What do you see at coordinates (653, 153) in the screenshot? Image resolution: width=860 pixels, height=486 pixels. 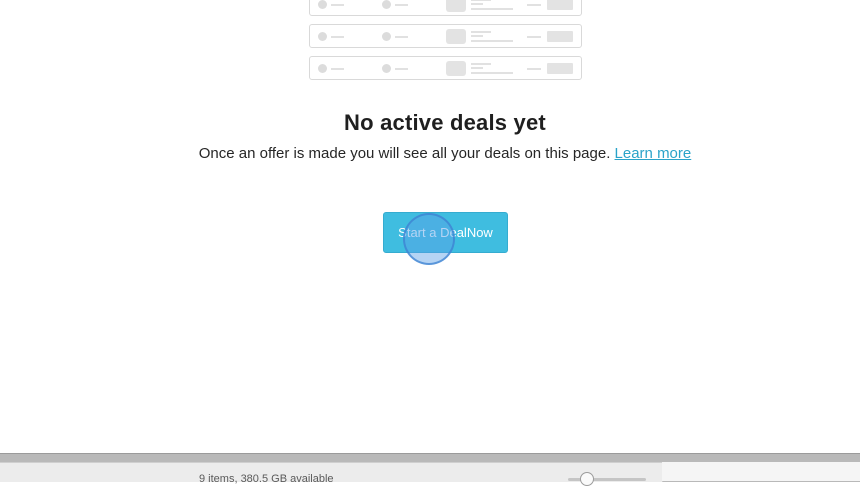 I see `learn-more-link: Learn more` at bounding box center [653, 153].